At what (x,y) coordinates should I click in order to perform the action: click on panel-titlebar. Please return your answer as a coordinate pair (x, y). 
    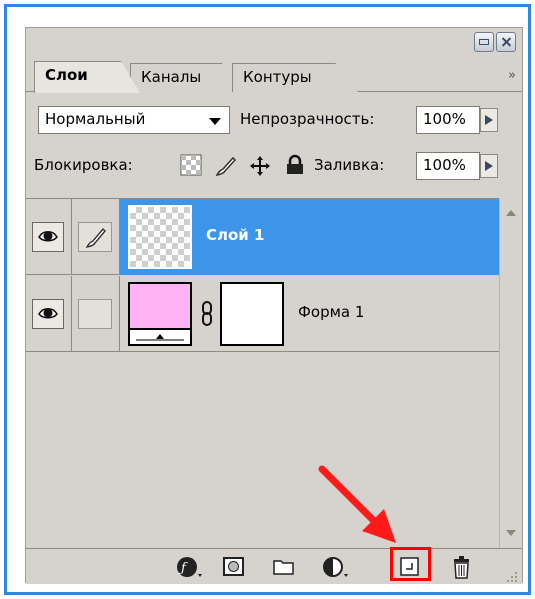
    Looking at the image, I should click on (274, 43).